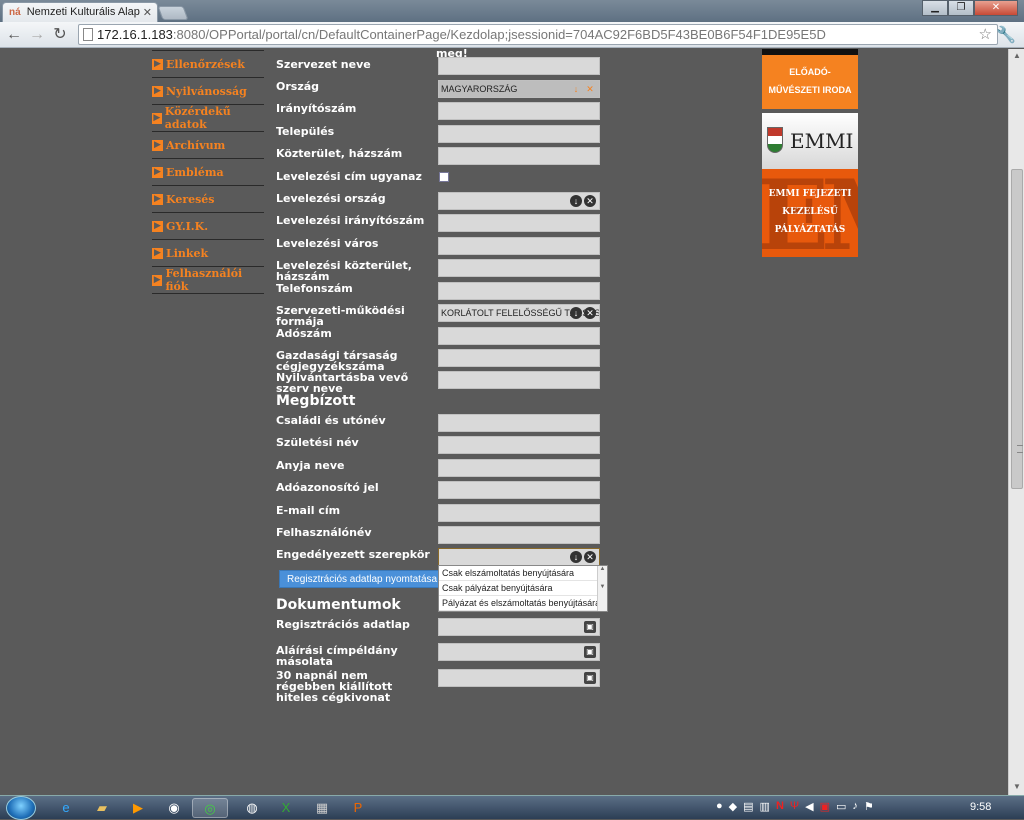 This screenshot has width=1024, height=820. What do you see at coordinates (855, 808) in the screenshot?
I see `tray-speaker-icon: ♪` at bounding box center [855, 808].